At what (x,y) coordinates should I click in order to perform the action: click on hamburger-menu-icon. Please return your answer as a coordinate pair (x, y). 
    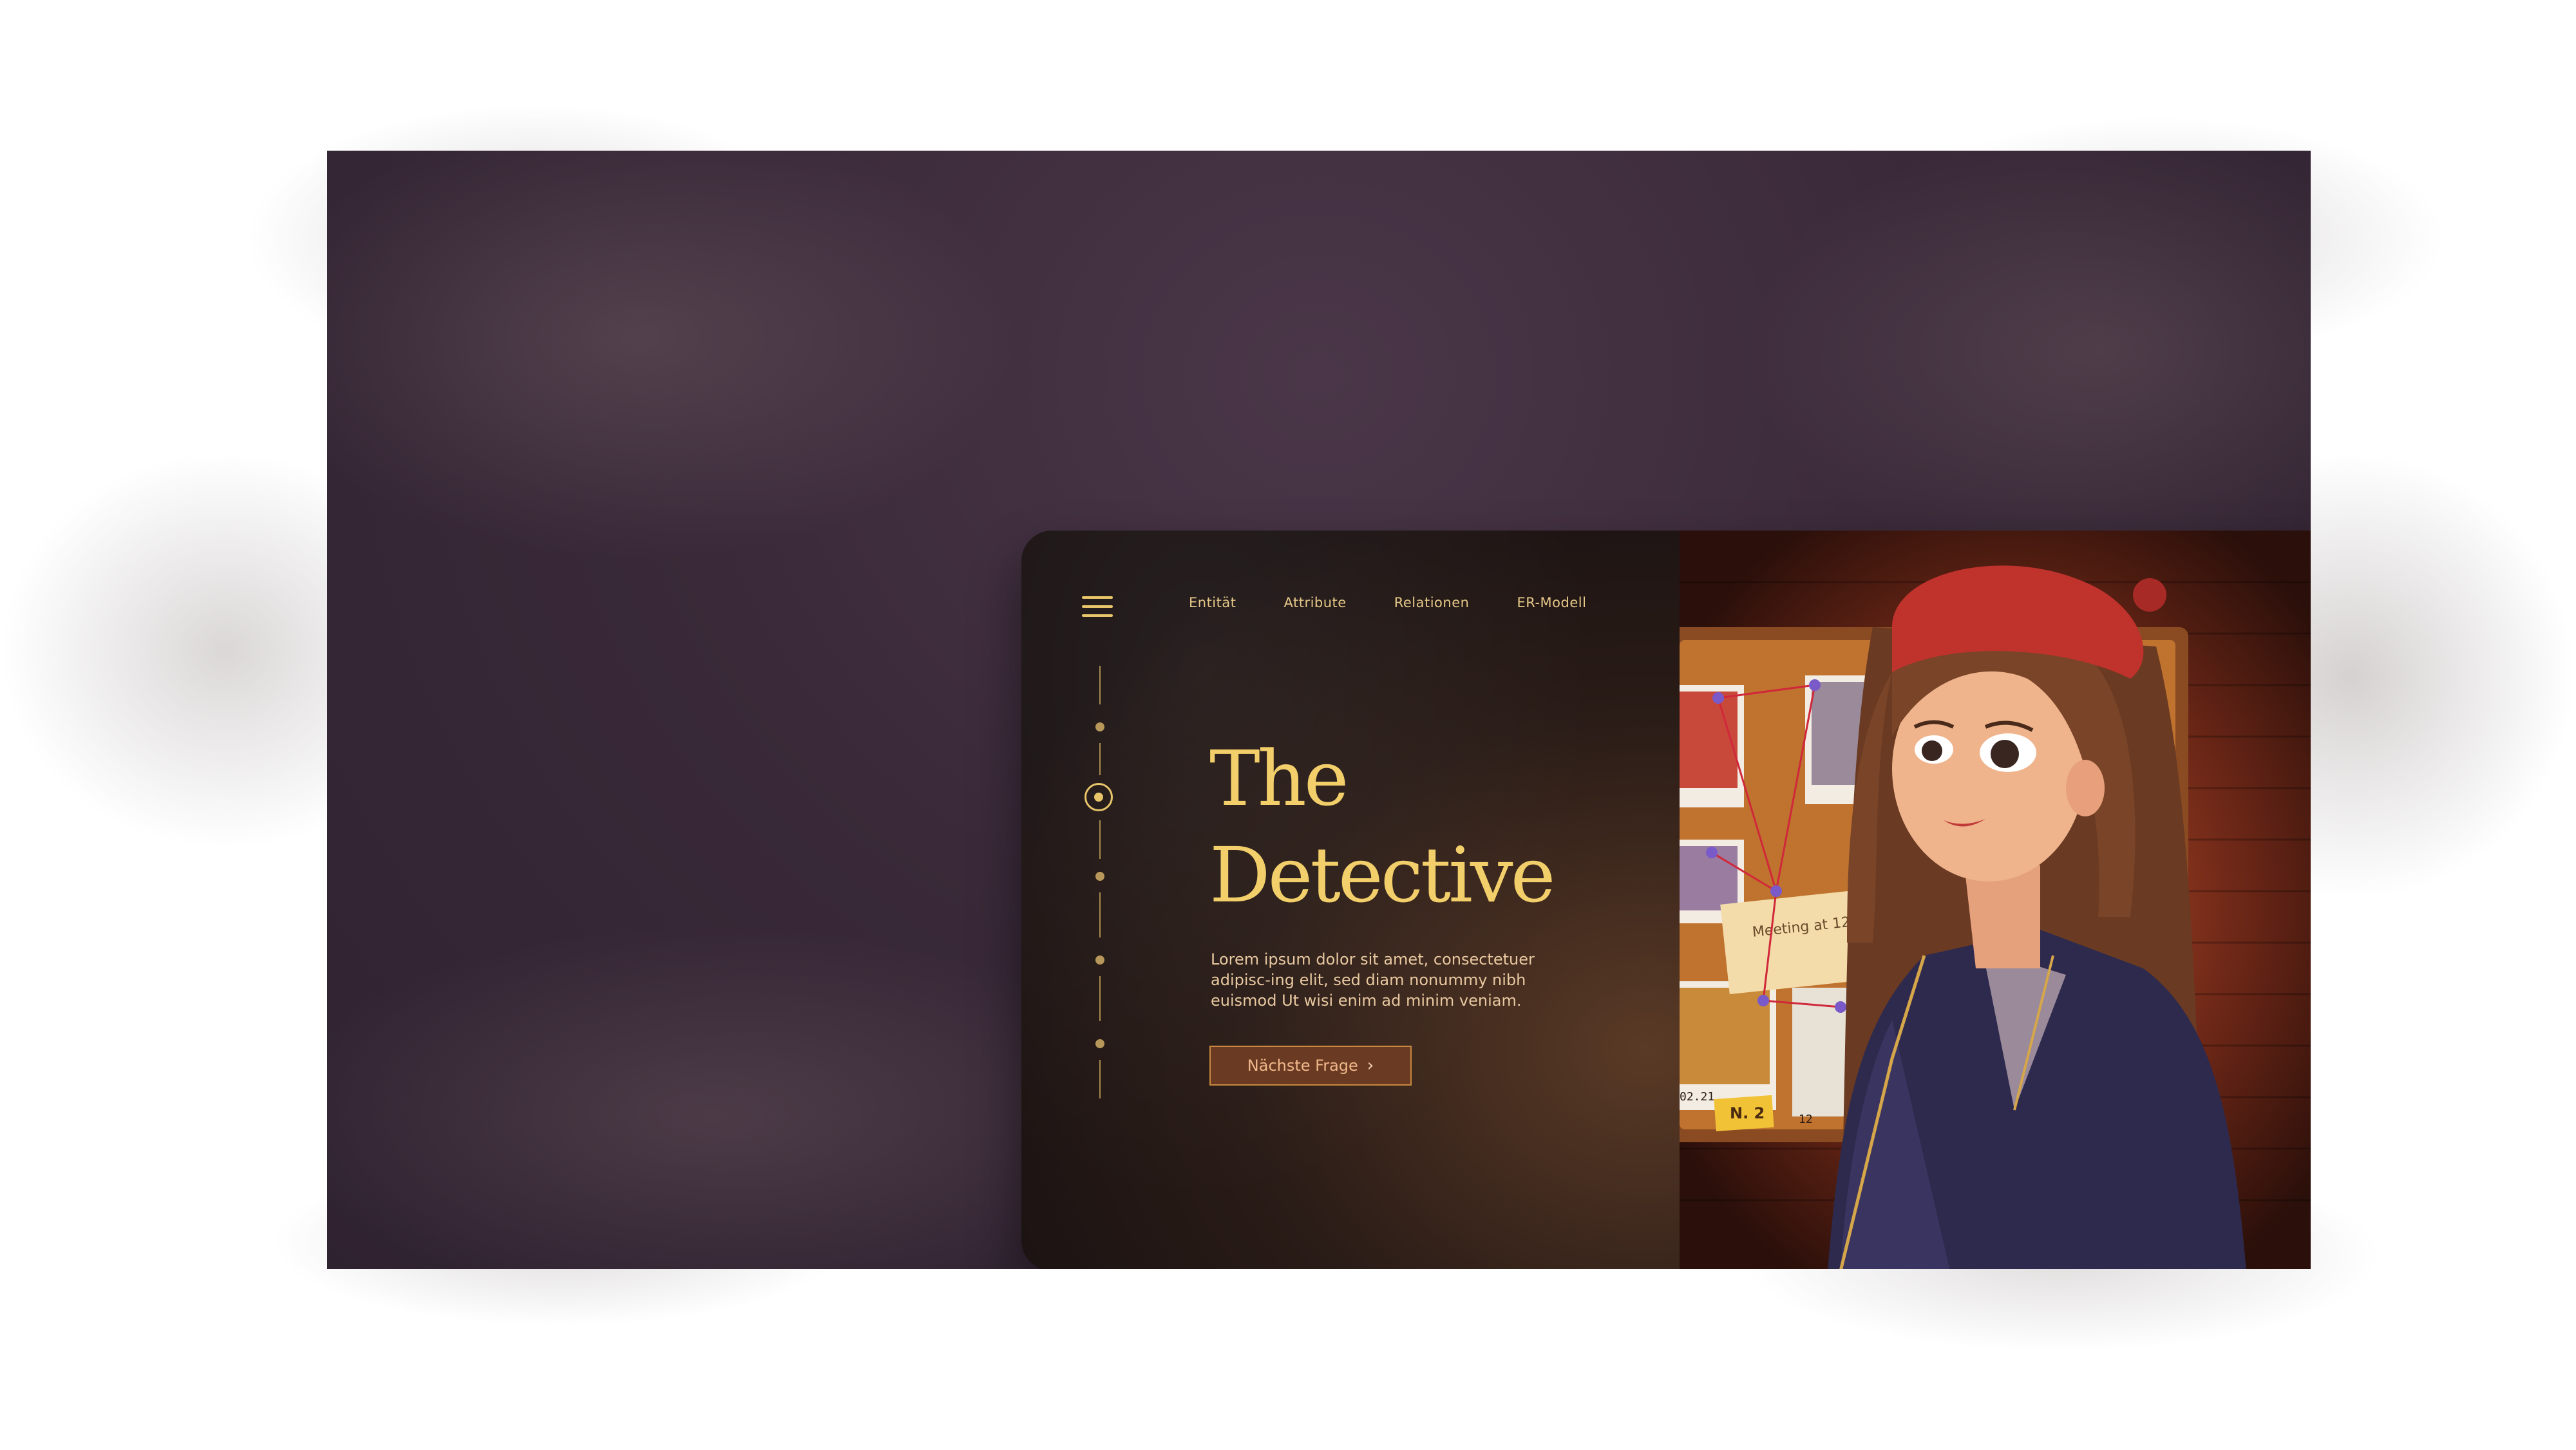
    Looking at the image, I should click on (1097, 607).